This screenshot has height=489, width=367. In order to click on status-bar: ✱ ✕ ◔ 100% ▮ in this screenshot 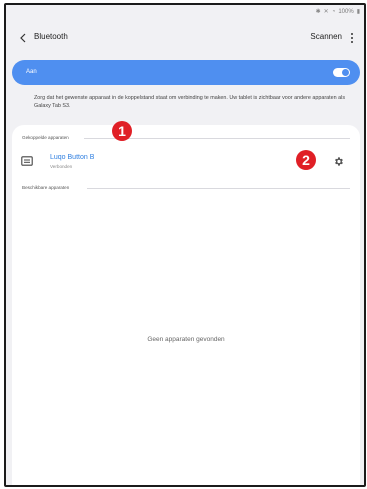, I will do `click(337, 12)`.